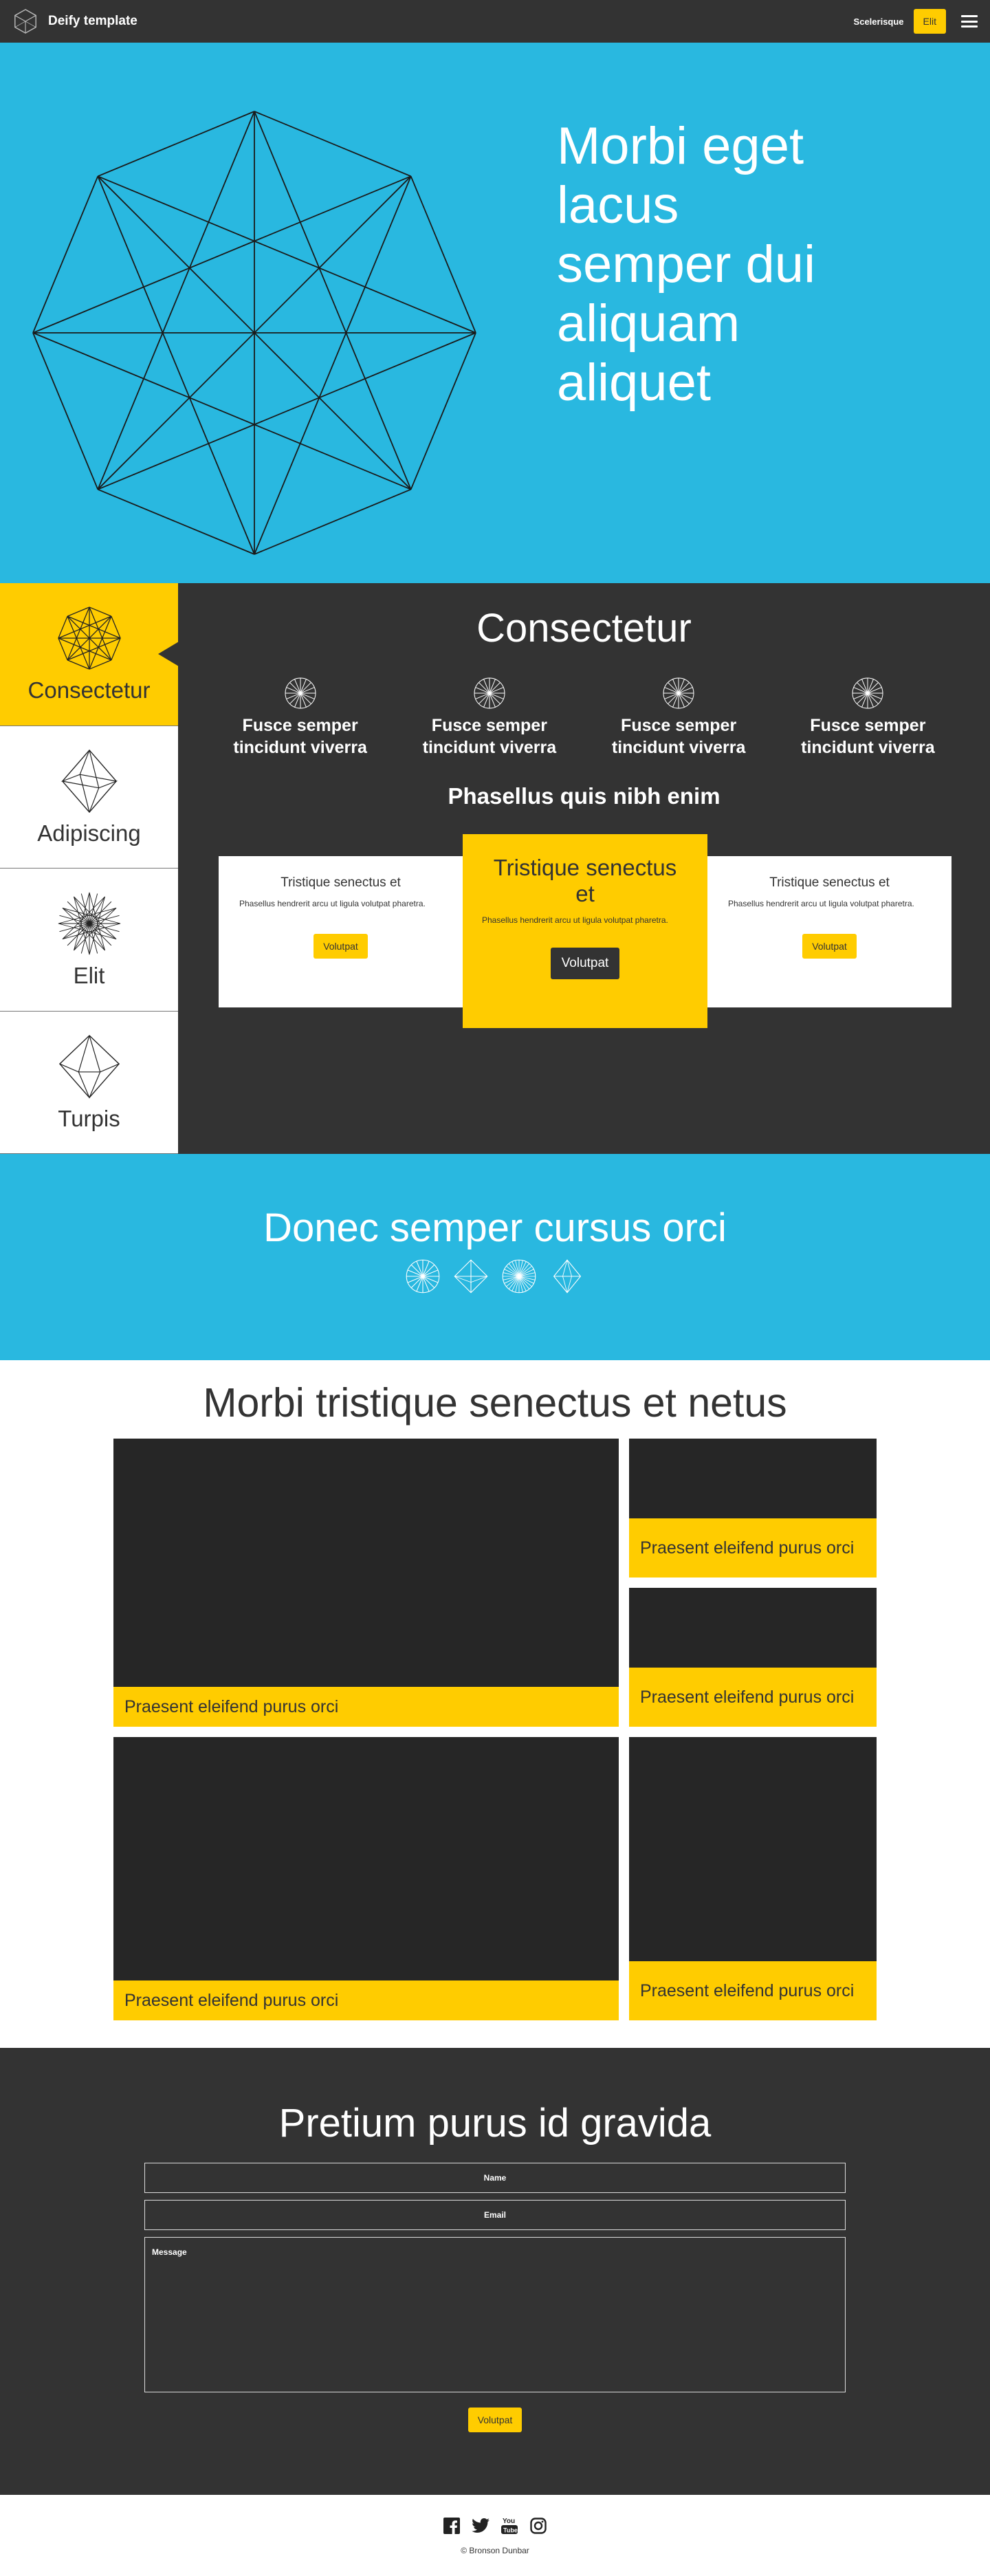 The height and width of the screenshot is (2576, 990). Describe the element at coordinates (89, 924) in the screenshot. I see `sphere-lines-icon` at that location.